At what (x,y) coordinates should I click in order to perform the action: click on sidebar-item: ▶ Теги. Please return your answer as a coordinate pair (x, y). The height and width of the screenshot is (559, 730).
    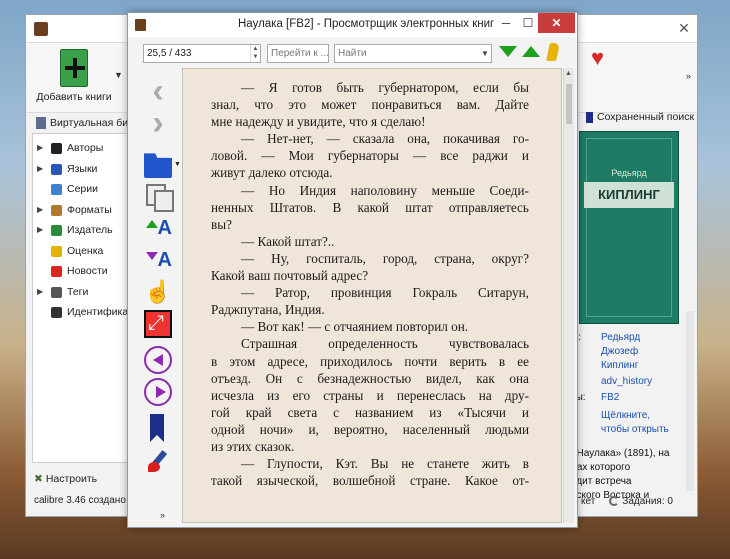
    Looking at the image, I should click on (80, 292).